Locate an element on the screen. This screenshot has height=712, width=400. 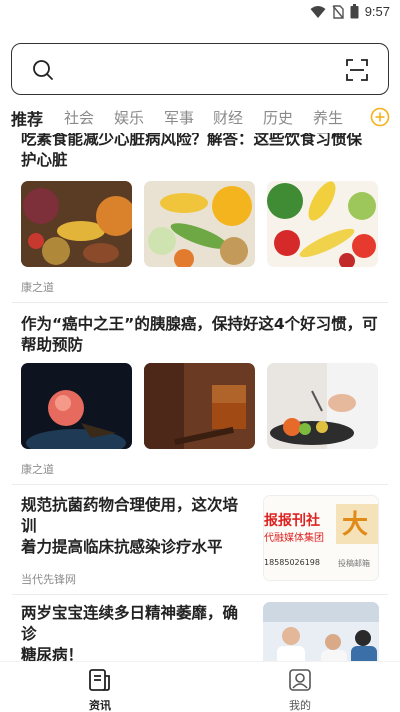
search-icon is located at coordinates (43, 70).